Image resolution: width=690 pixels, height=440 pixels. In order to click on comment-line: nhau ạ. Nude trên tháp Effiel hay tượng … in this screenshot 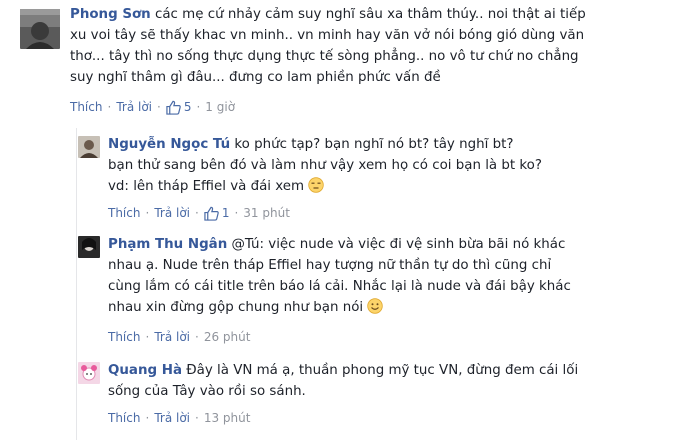, I will do `click(330, 265)`.